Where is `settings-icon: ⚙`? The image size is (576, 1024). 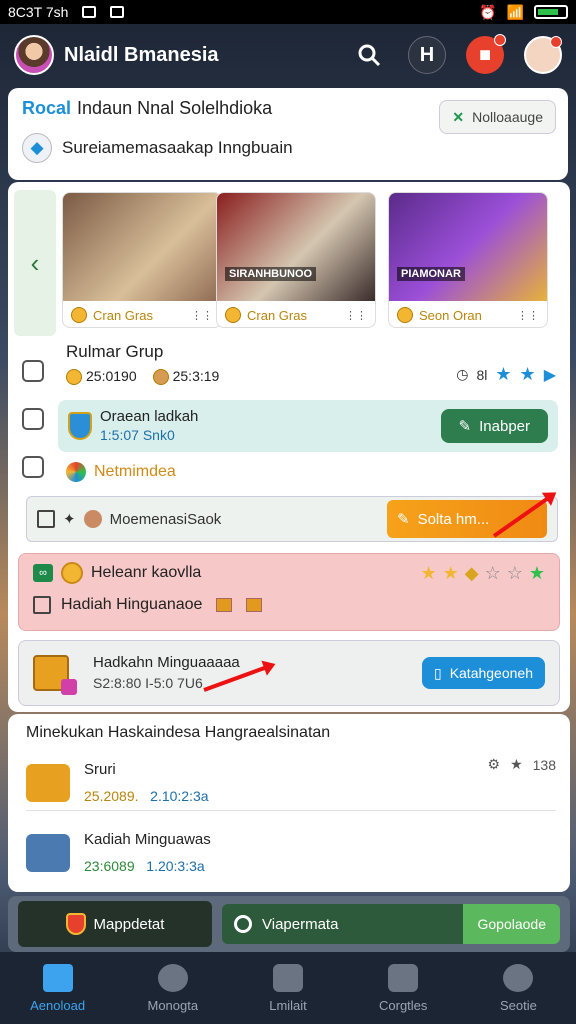 settings-icon: ⚙ is located at coordinates (494, 764).